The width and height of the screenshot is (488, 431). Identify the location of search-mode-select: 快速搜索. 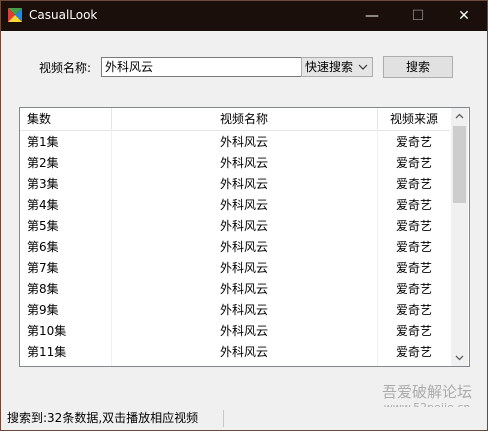
(337, 67).